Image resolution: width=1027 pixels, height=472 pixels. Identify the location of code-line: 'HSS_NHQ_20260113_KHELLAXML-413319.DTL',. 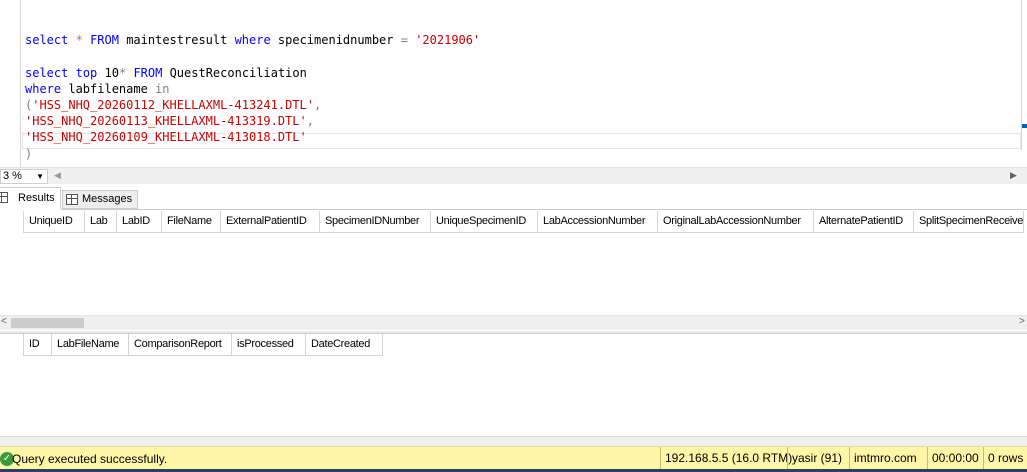
(252, 121).